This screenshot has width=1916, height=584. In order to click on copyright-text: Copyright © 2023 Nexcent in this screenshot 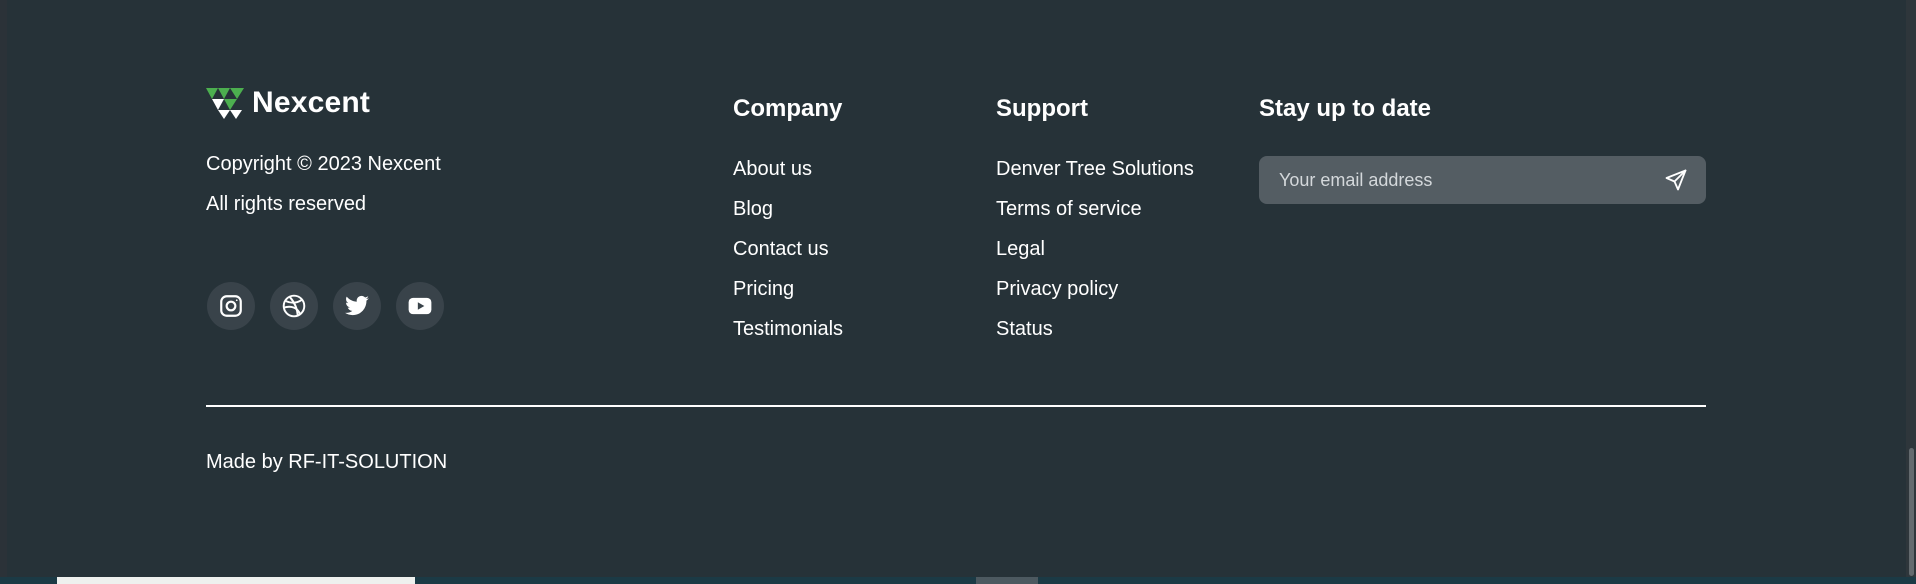, I will do `click(323, 164)`.